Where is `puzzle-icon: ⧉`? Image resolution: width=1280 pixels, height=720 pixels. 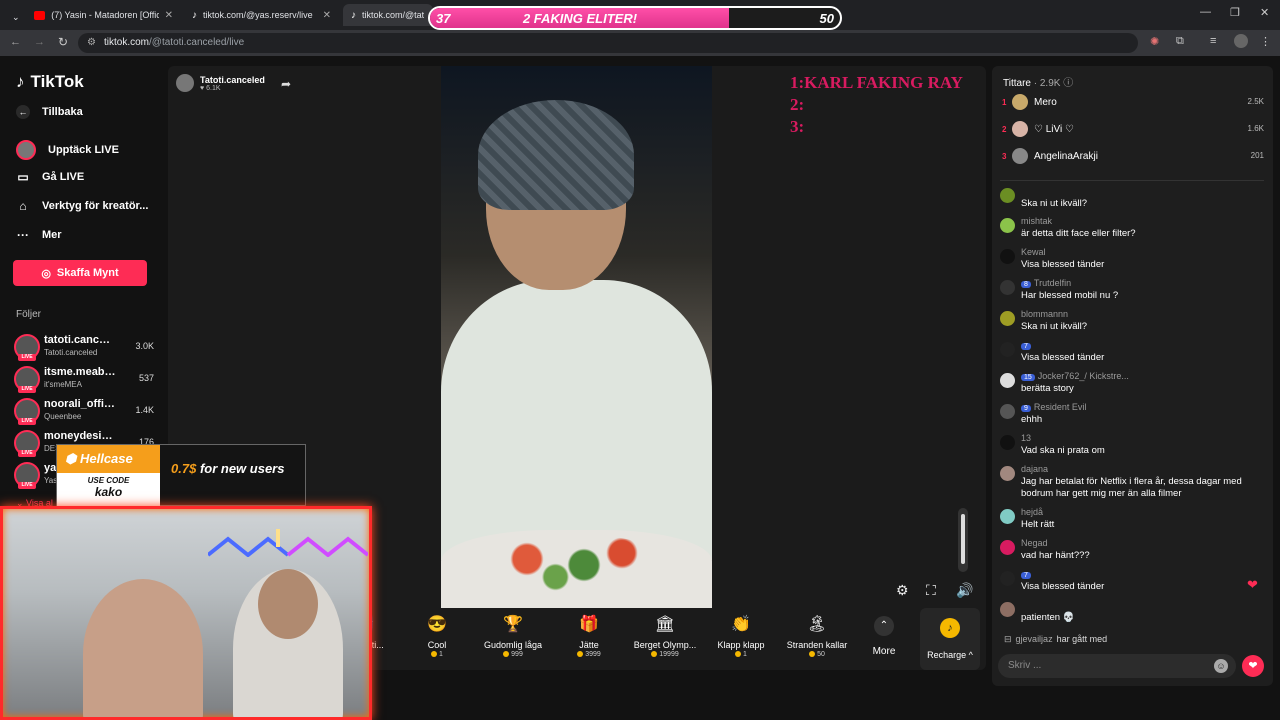
puzzle-icon: ⧉ is located at coordinates (1180, 41).